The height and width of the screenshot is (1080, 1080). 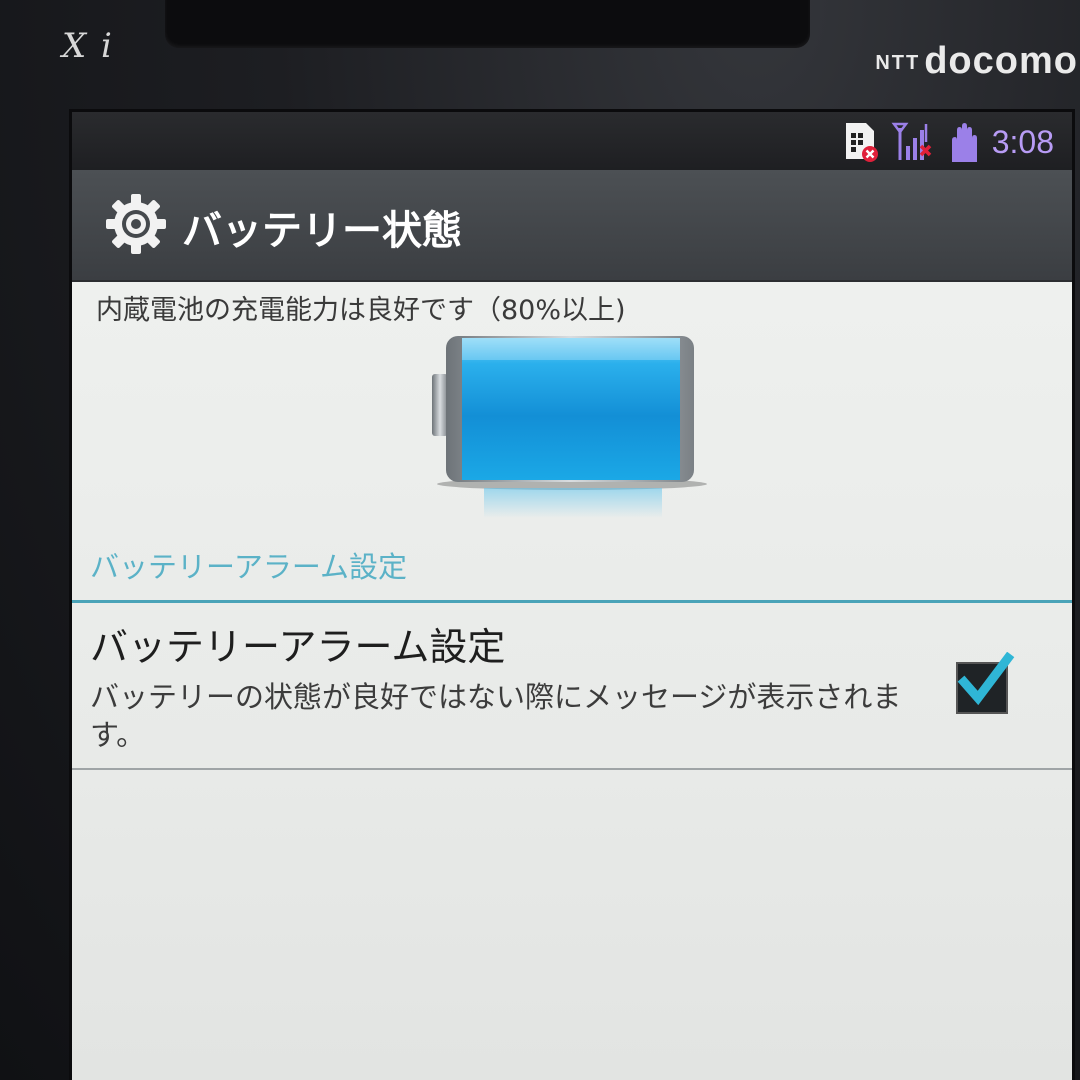 I want to click on earpiece, so click(x=487, y=24).